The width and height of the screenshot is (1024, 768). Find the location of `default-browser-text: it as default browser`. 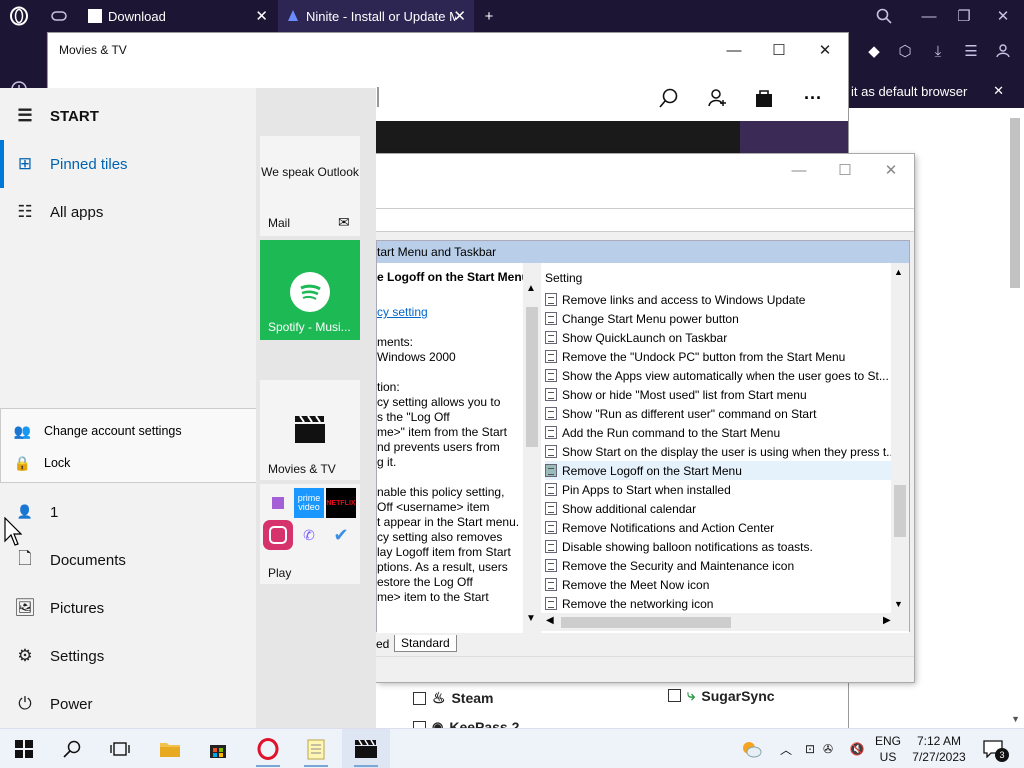

default-browser-text: it as default browser is located at coordinates (909, 91).